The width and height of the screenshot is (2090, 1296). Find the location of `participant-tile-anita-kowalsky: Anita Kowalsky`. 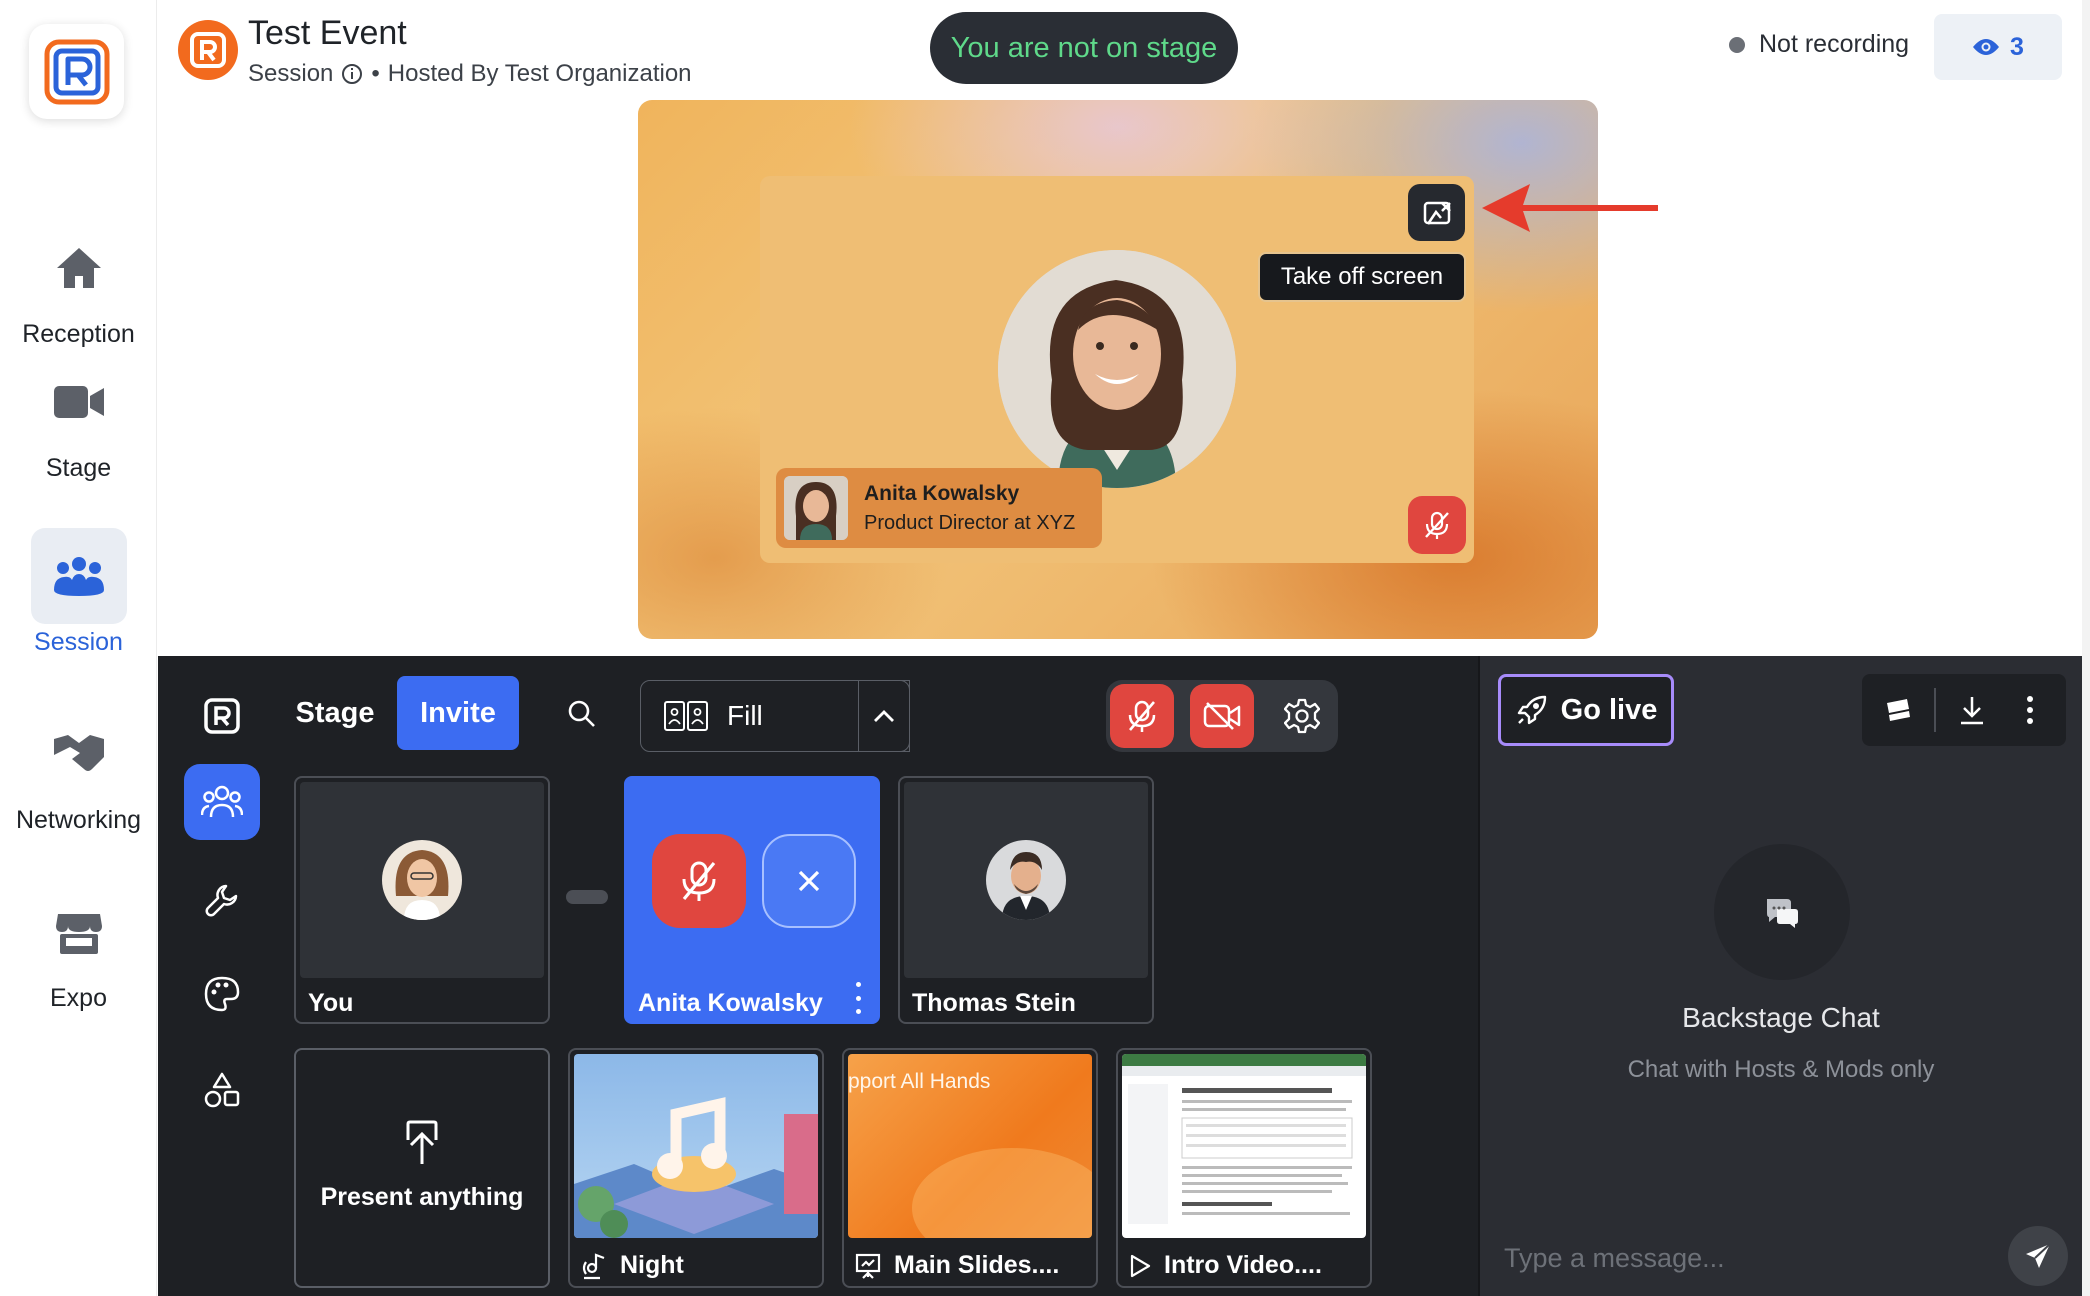

participant-tile-anita-kowalsky: Anita Kowalsky is located at coordinates (752, 900).